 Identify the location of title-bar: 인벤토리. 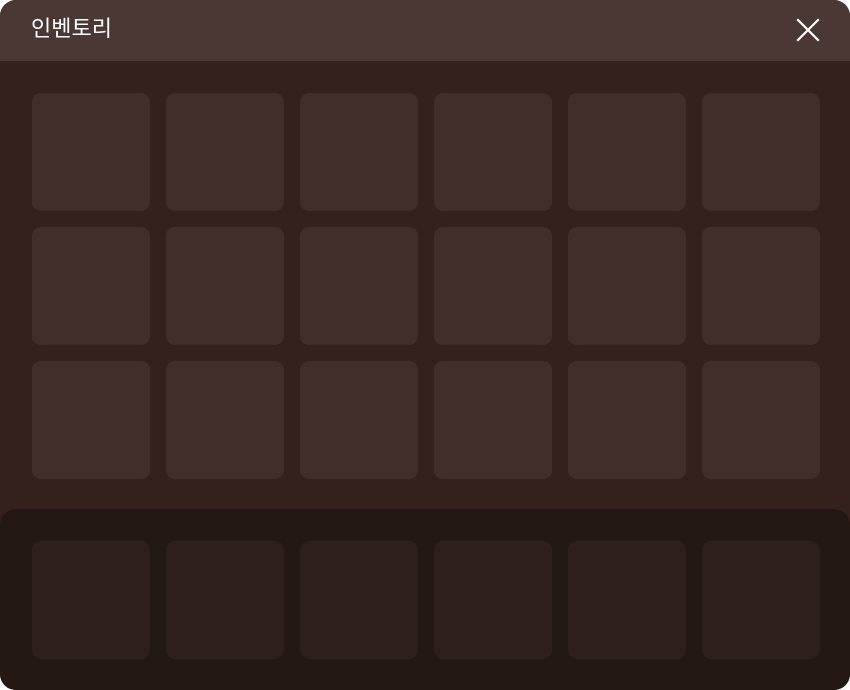
(425, 30).